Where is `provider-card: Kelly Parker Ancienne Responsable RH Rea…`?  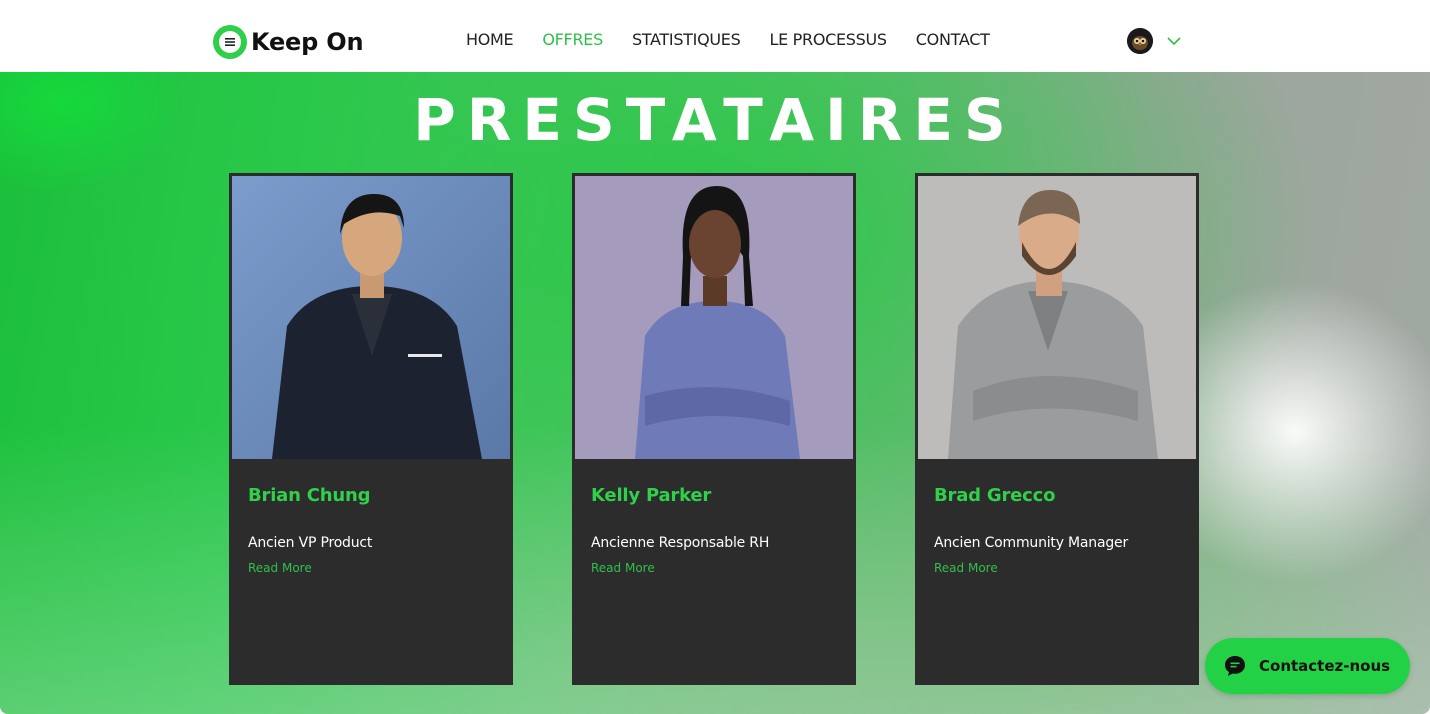
provider-card: Kelly Parker Ancienne Responsable RH Rea… is located at coordinates (714, 429).